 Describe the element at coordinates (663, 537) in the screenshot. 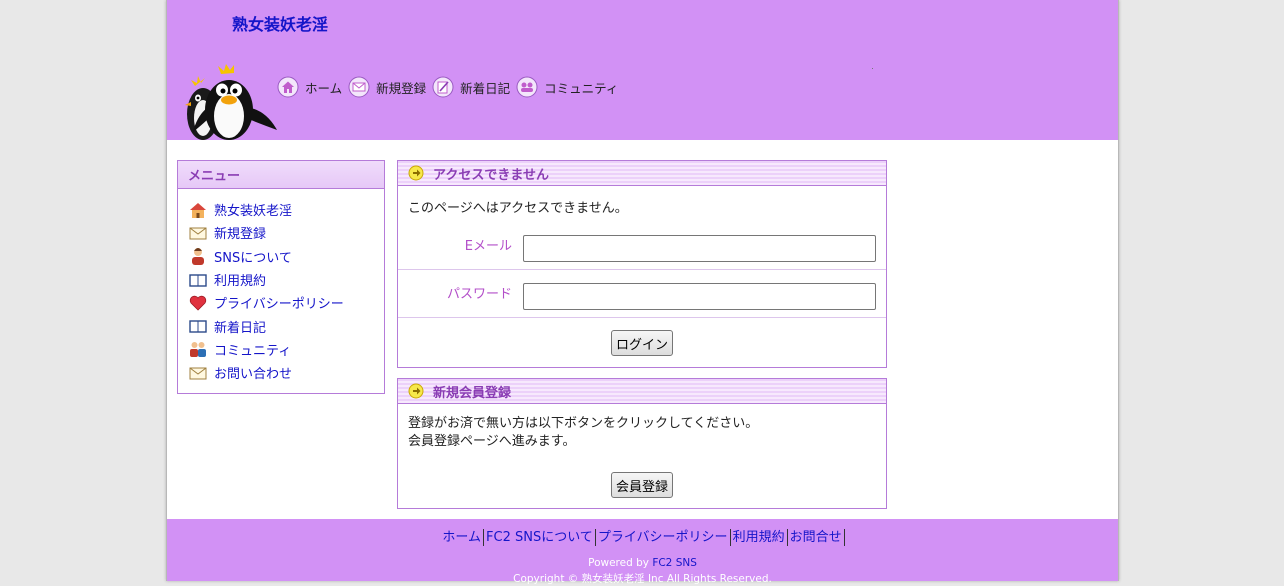

I see `footer-link-privacy: プライバシーポリシー` at that location.